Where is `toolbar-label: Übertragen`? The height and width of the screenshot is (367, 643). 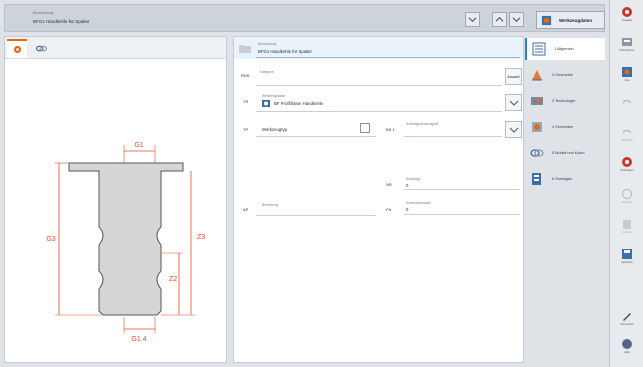
toolbar-label: Übertragen is located at coordinates (627, 170).